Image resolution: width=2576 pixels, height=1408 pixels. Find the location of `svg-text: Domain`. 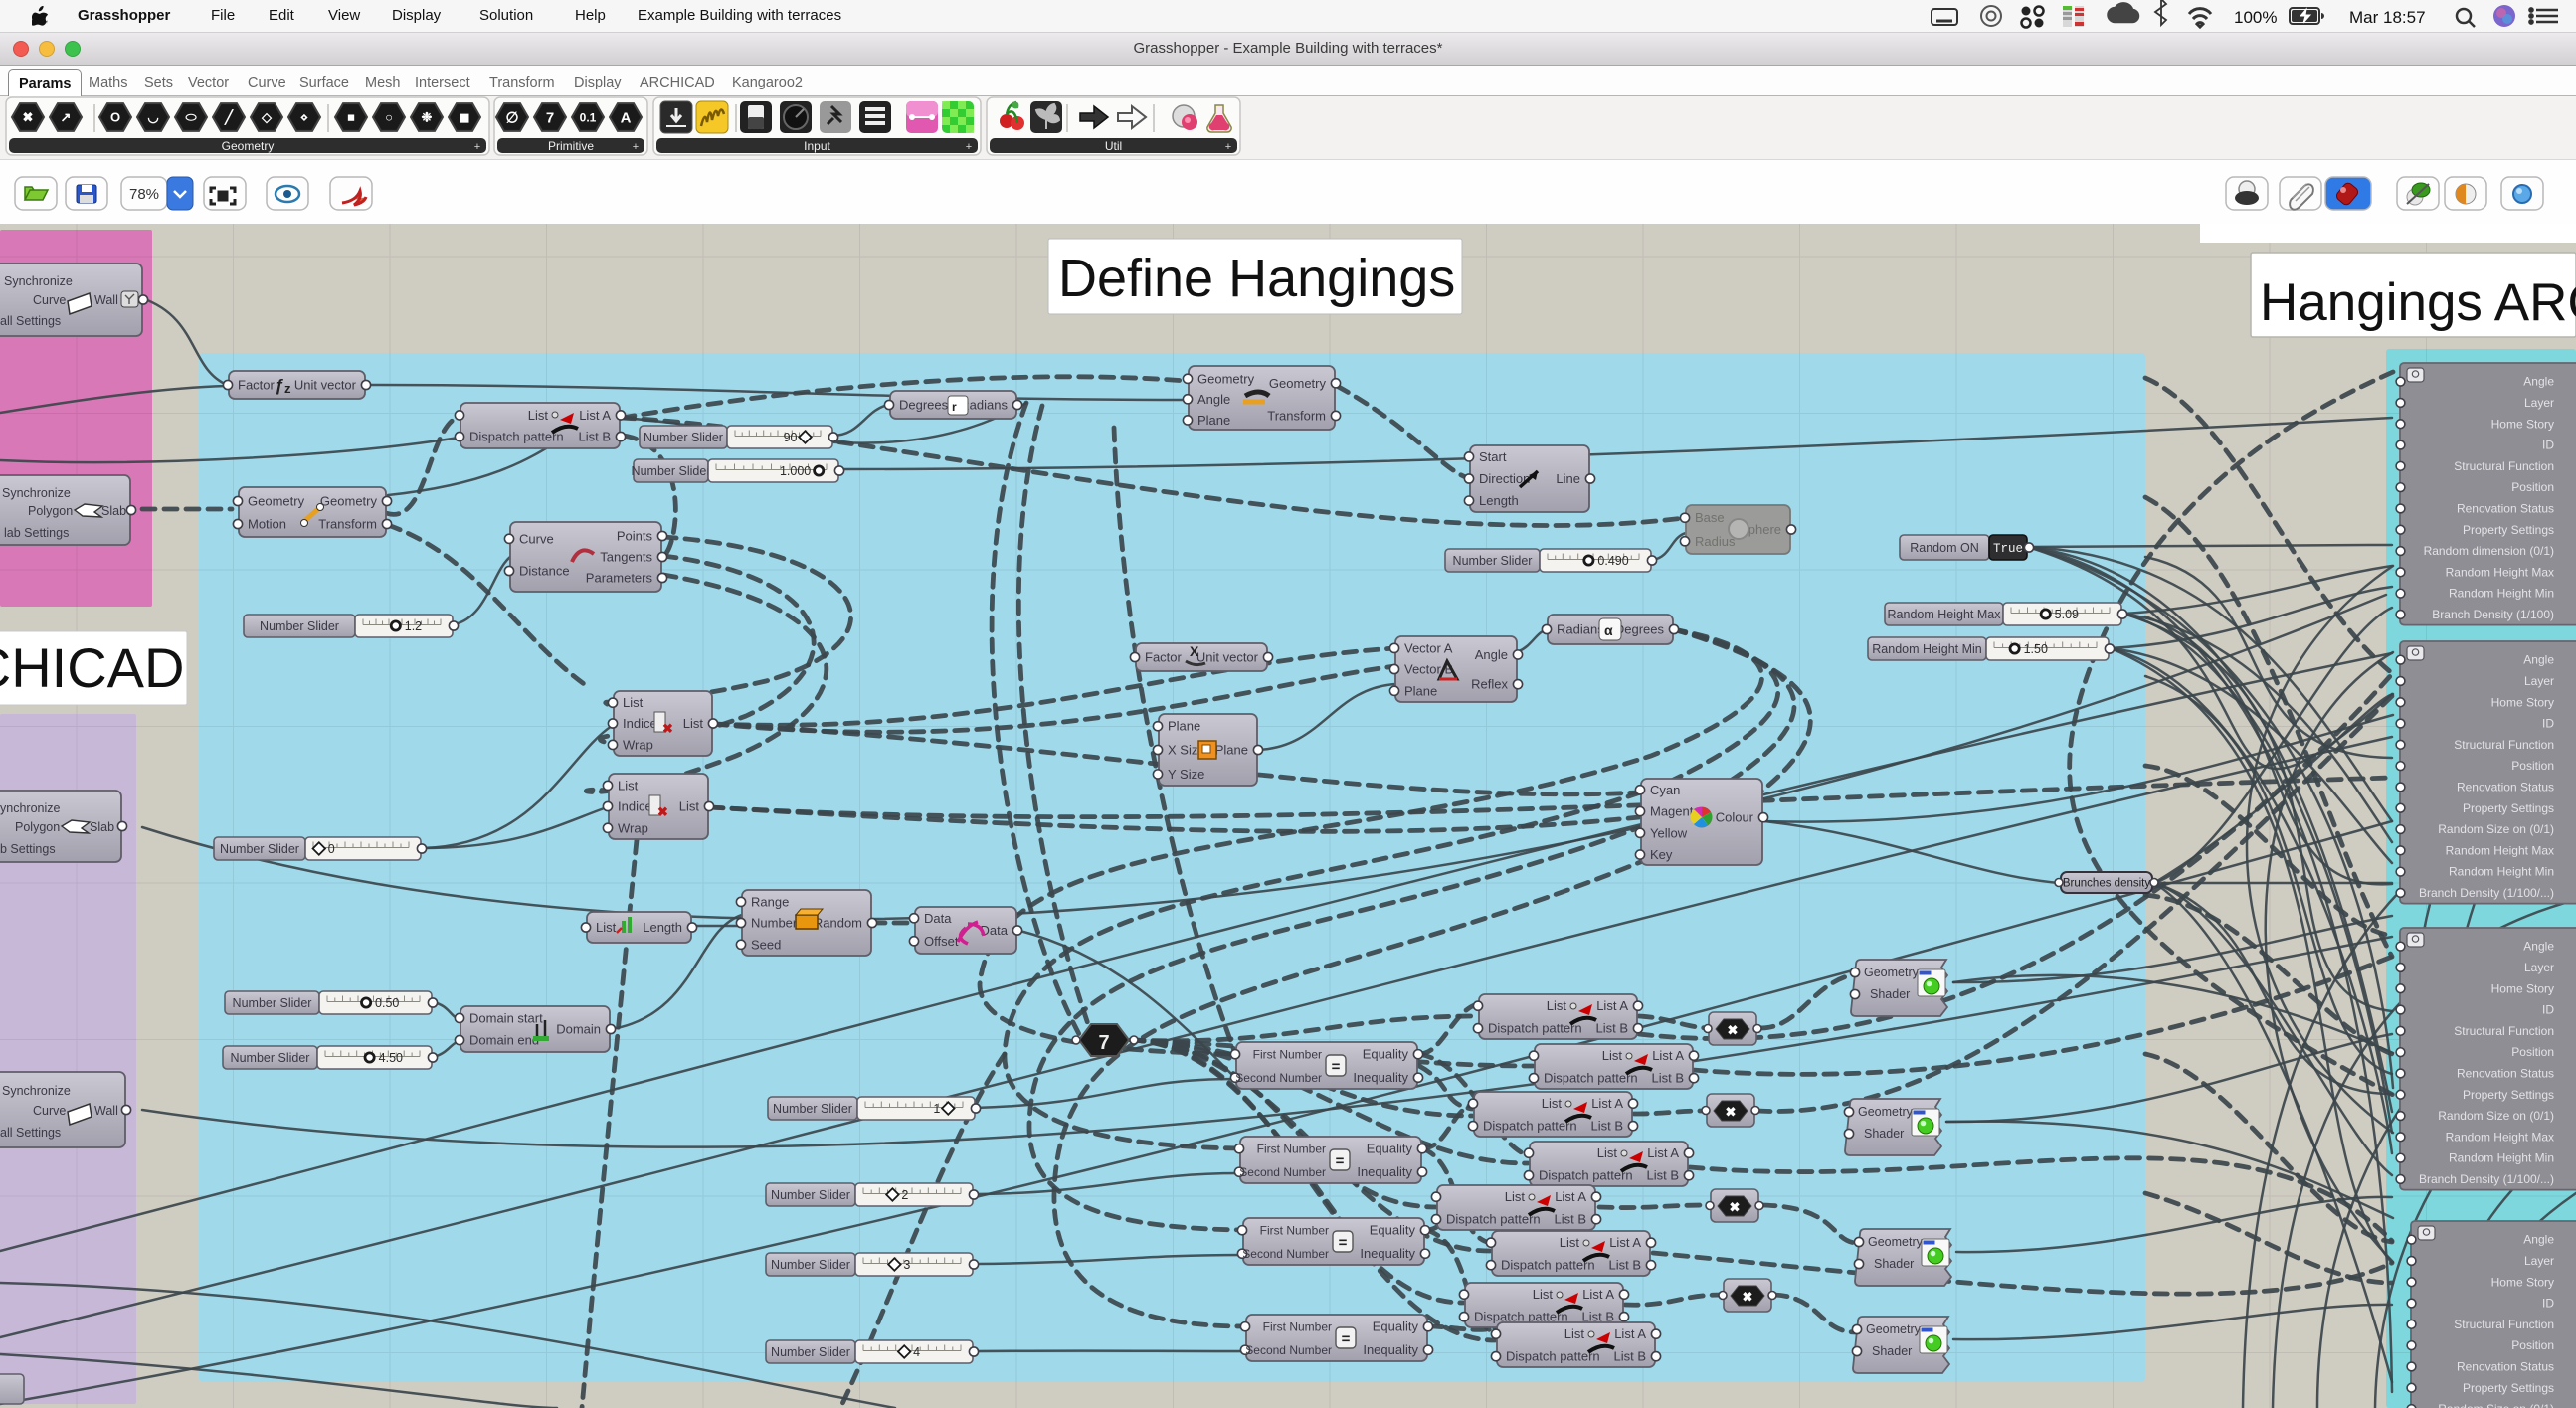

svg-text: Domain is located at coordinates (578, 1029).